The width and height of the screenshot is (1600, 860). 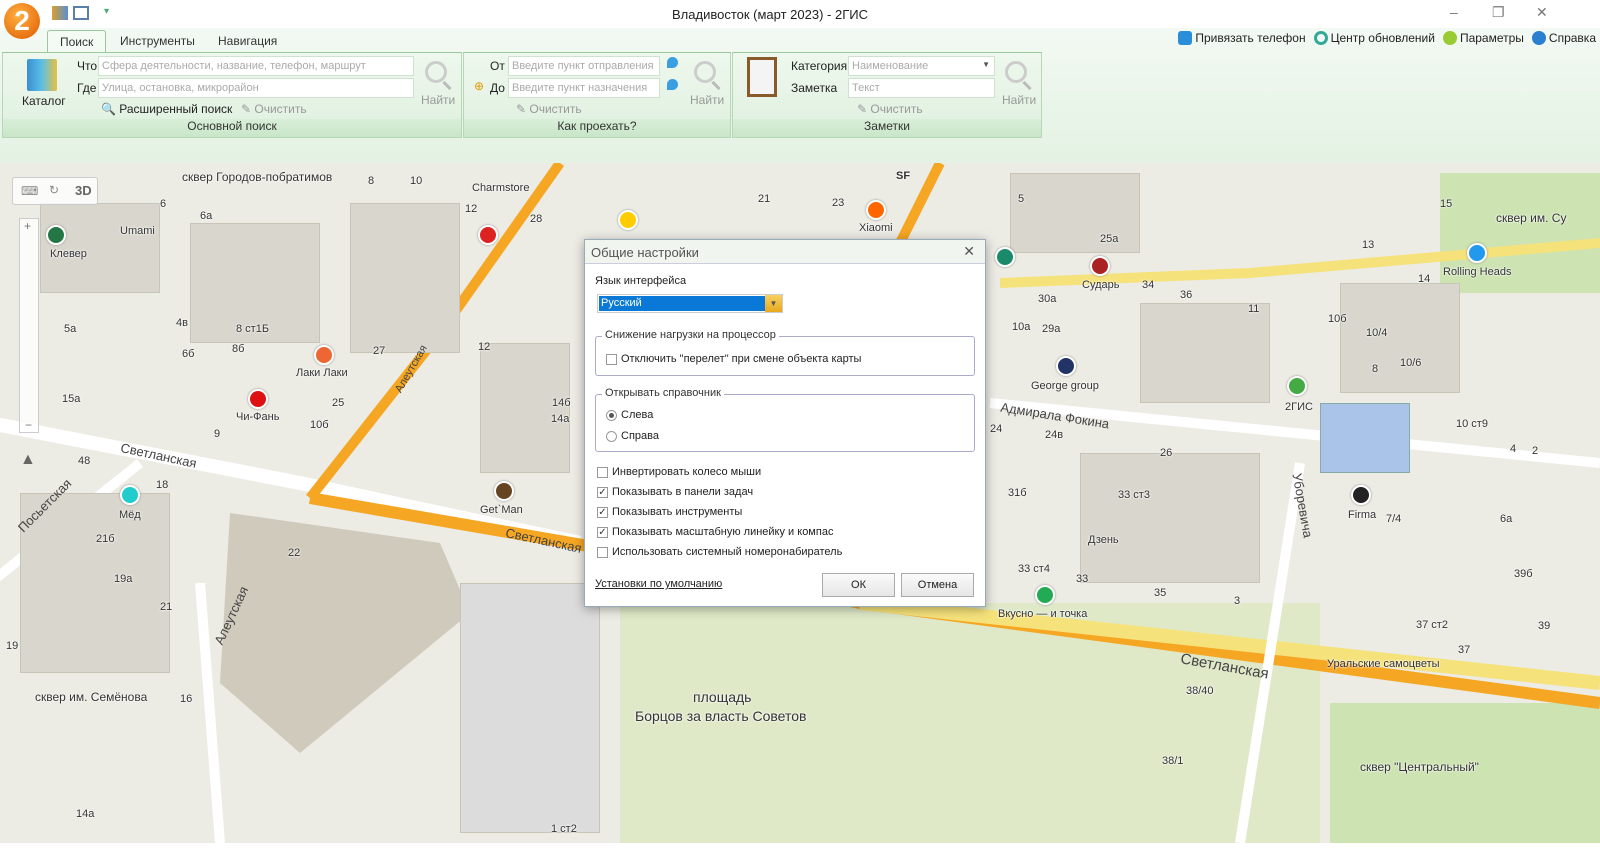 I want to click on search-icon, so click(x=436, y=72).